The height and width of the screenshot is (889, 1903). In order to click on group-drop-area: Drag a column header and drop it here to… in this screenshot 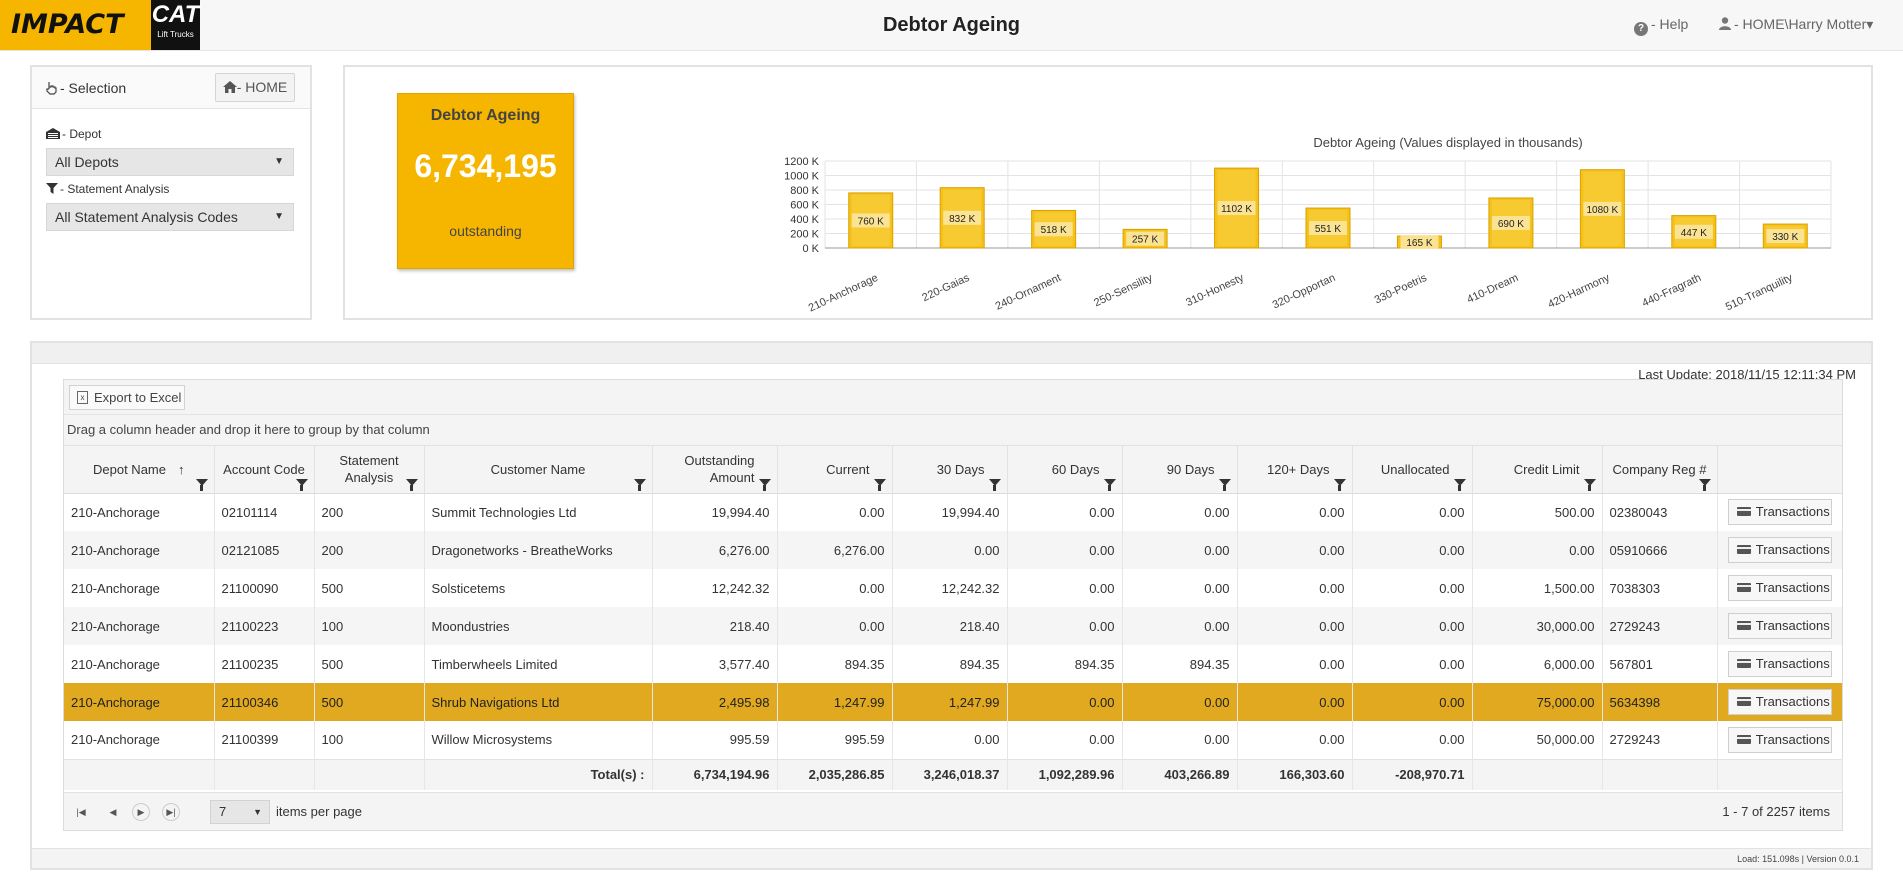, I will do `click(953, 430)`.